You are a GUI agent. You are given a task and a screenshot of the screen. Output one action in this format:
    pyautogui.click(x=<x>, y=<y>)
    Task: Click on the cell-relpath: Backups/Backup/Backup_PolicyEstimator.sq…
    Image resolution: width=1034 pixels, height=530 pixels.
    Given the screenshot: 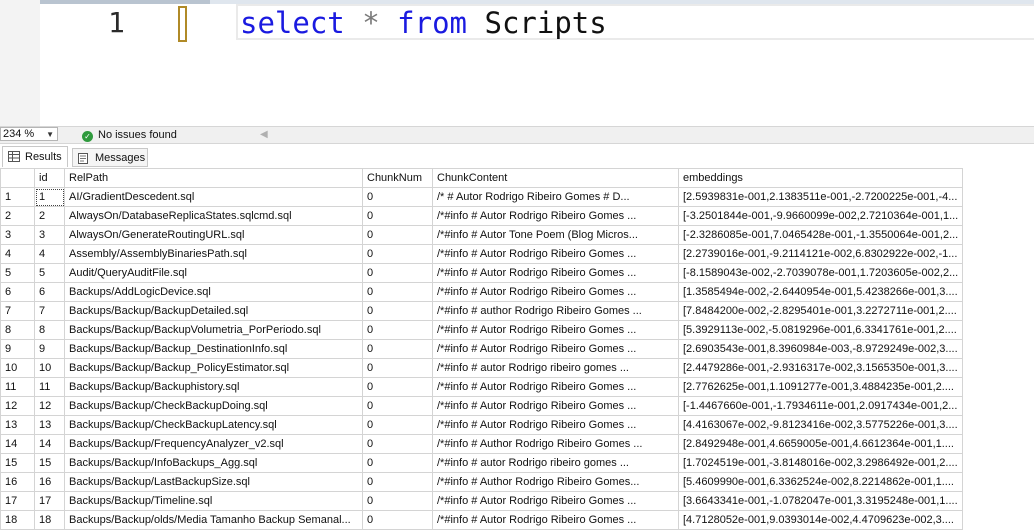 What is the action you would take?
    pyautogui.click(x=213, y=368)
    